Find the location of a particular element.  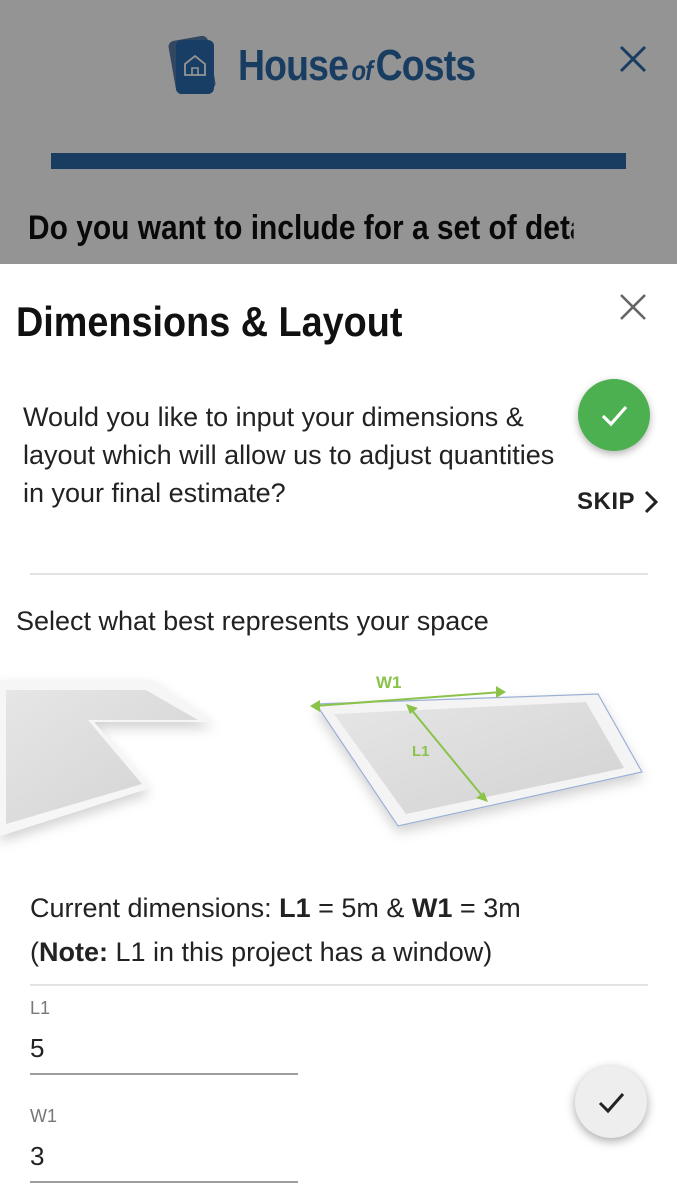

accept-button is located at coordinates (614, 415).